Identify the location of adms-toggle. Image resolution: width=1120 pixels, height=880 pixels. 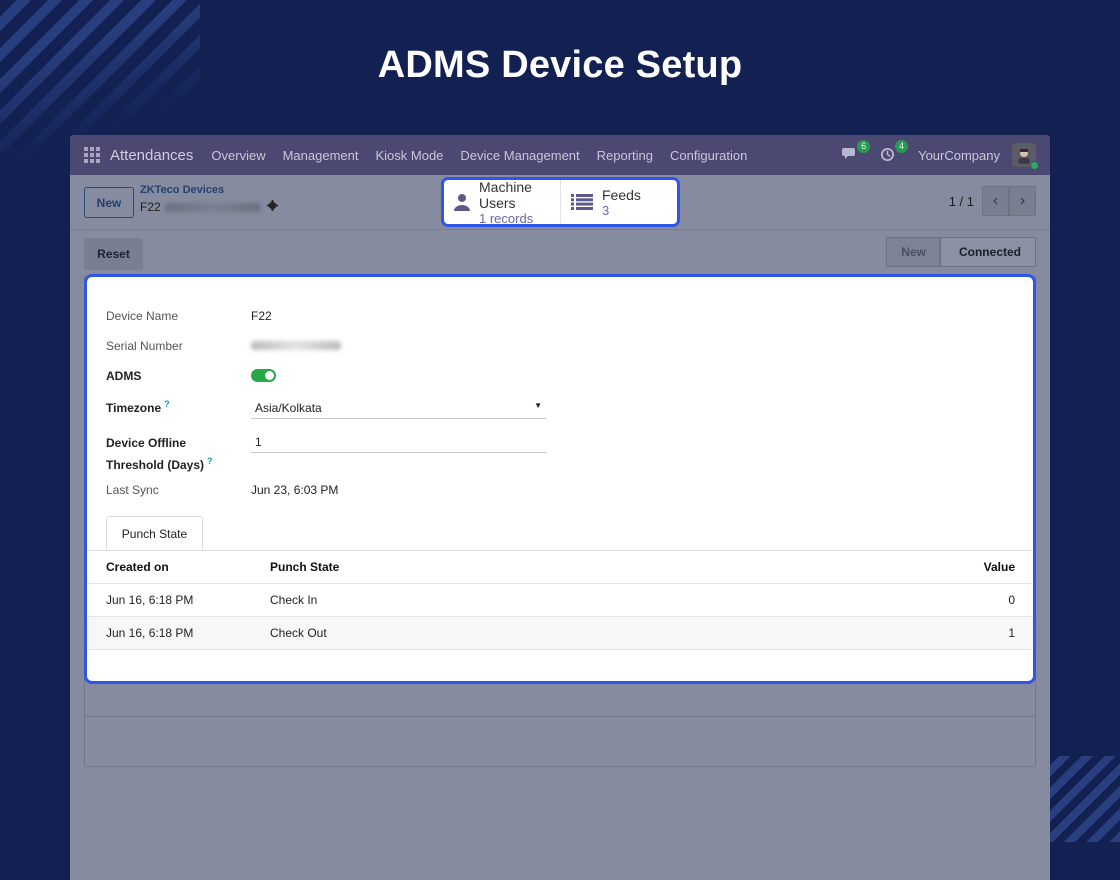
(263, 375).